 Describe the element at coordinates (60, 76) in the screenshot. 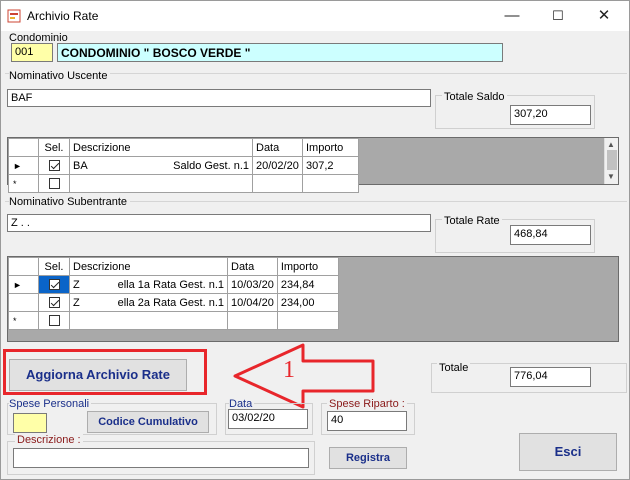

I see `uscente-label: Nominativo Uscente` at that location.